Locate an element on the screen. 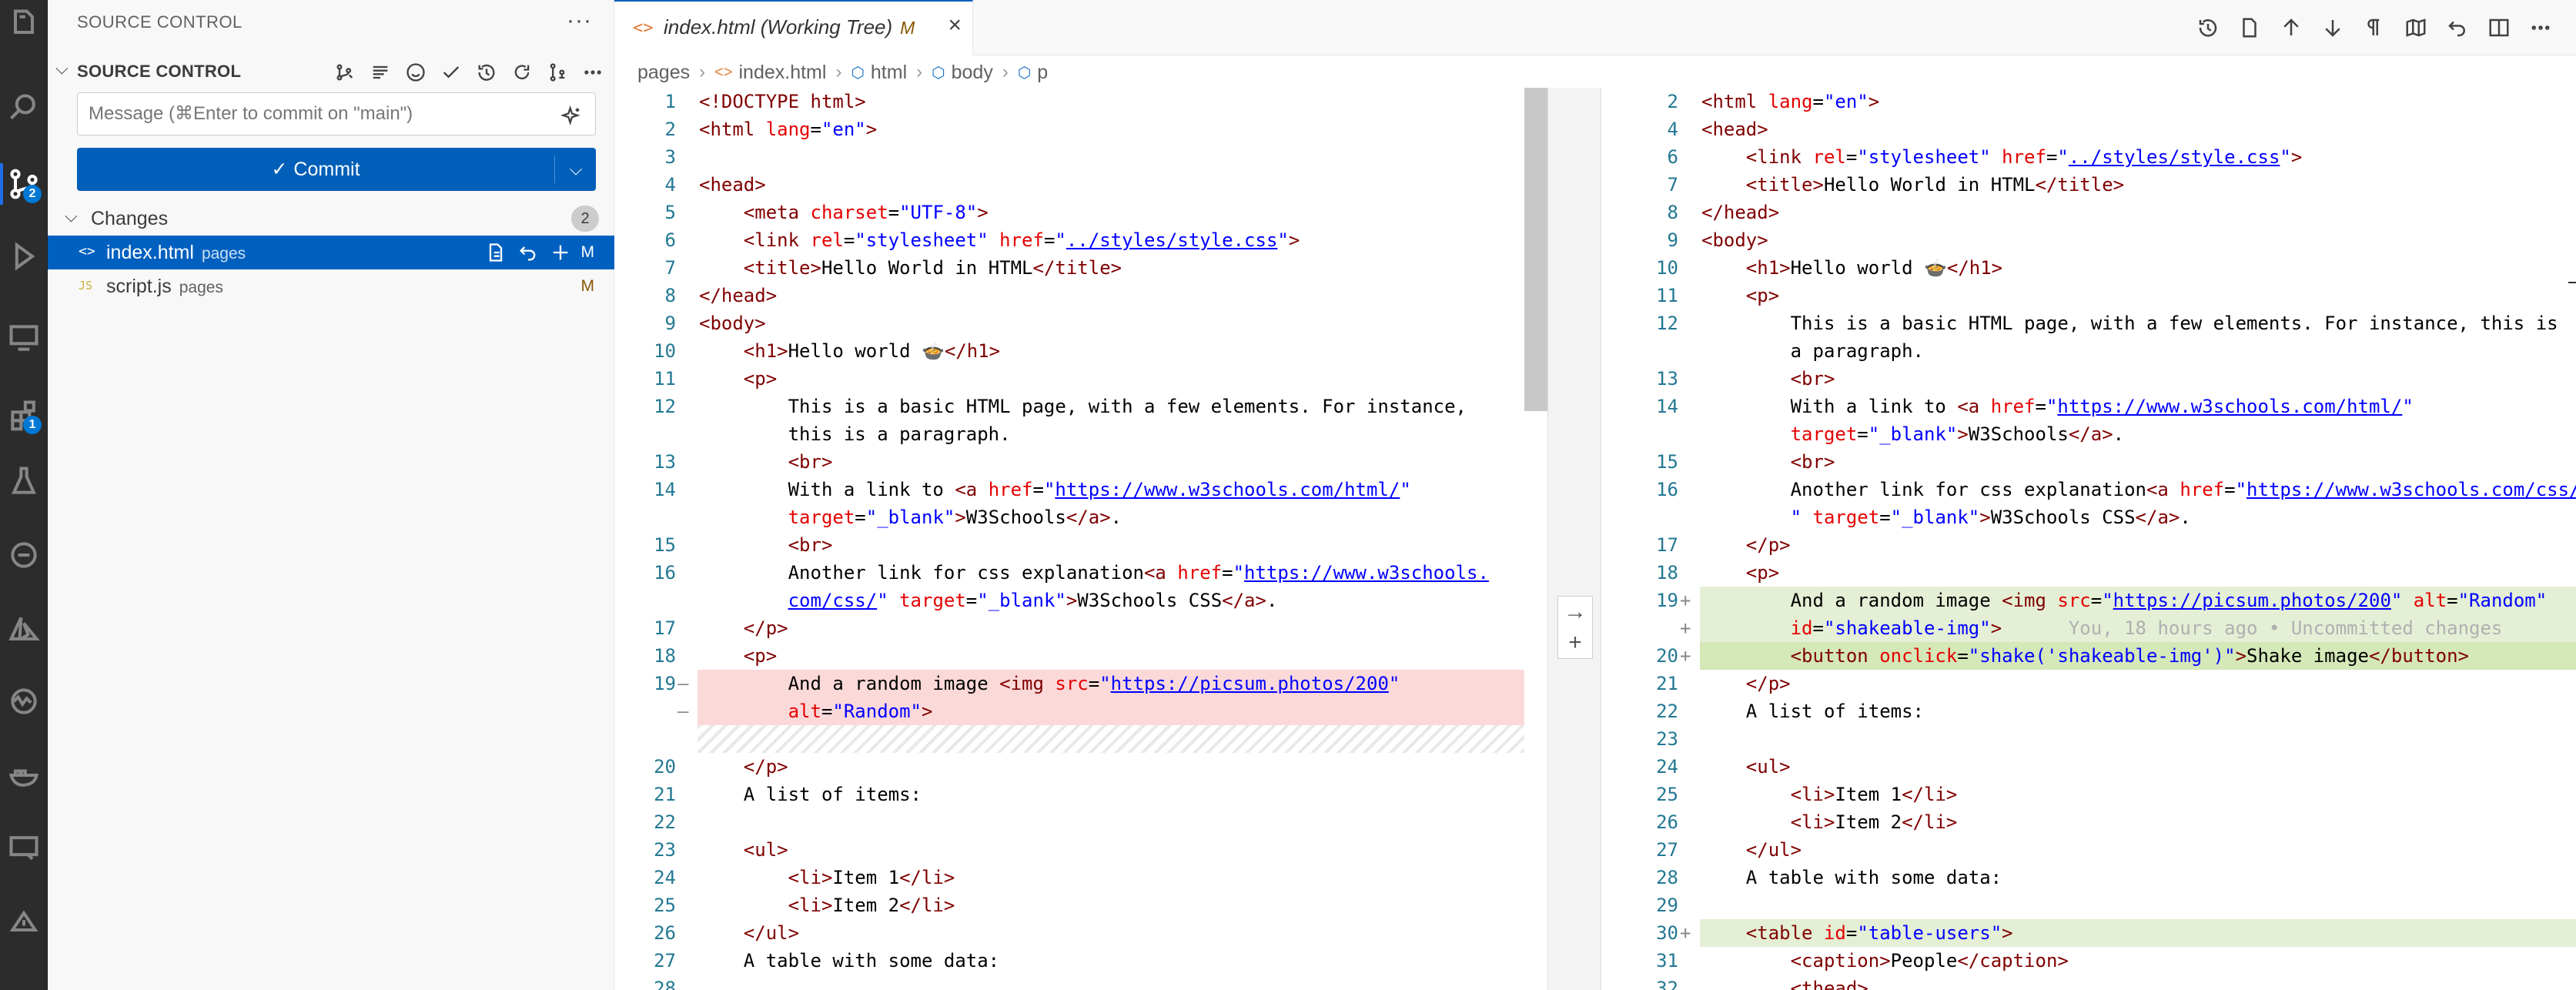  breadcrumb-item: index.html is located at coordinates (782, 73).